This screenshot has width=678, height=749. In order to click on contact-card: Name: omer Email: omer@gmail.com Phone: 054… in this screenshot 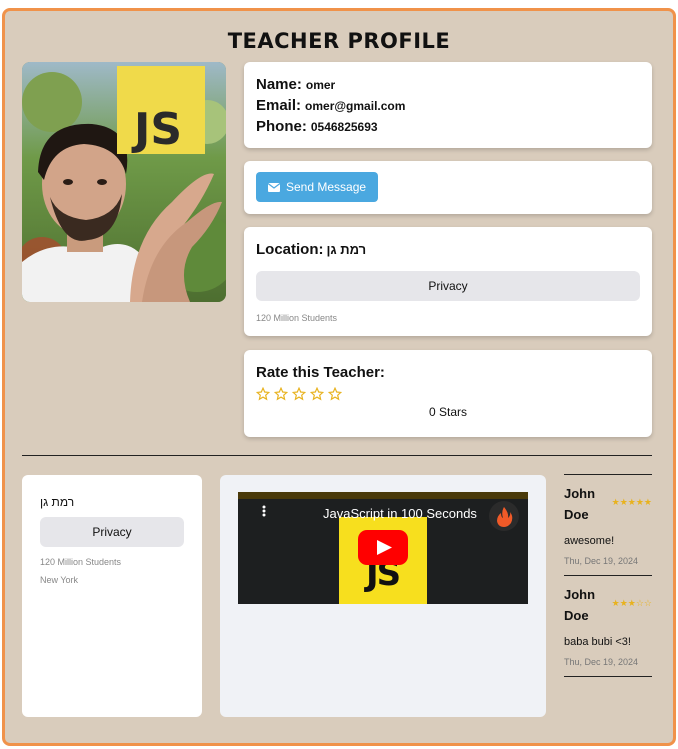, I will do `click(448, 105)`.